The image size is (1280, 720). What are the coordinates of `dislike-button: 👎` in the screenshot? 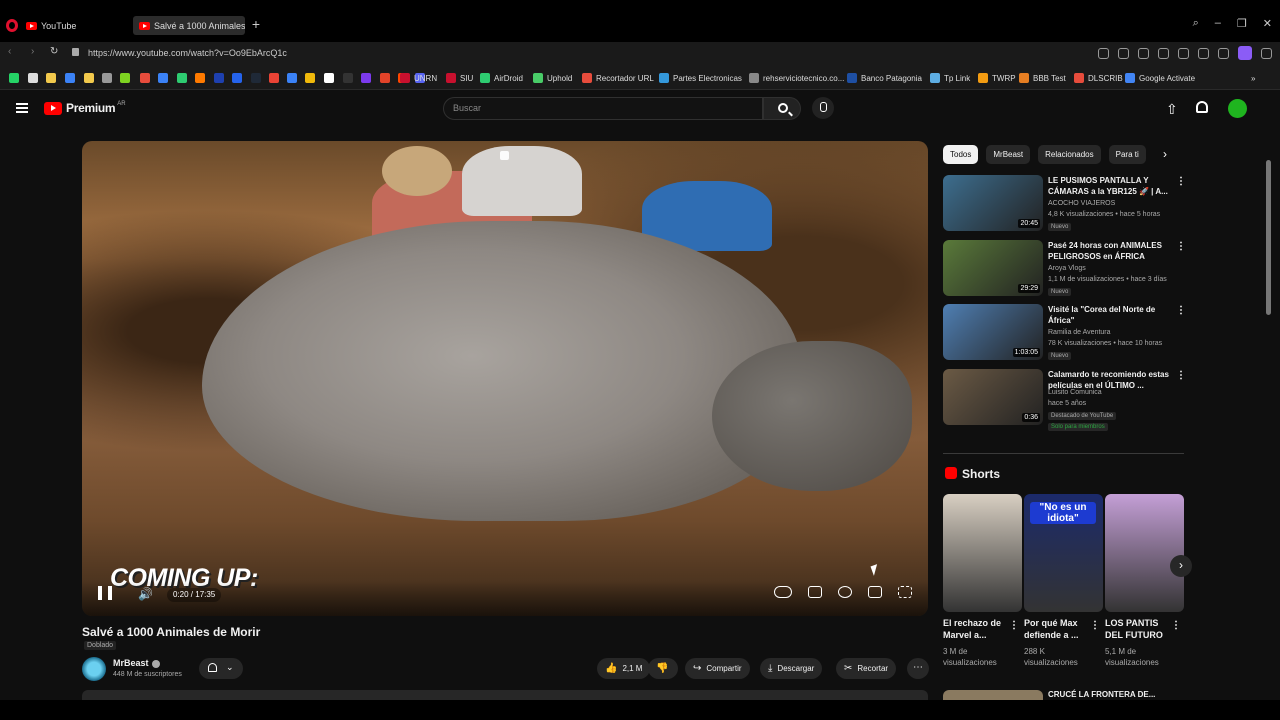 It's located at (663, 668).